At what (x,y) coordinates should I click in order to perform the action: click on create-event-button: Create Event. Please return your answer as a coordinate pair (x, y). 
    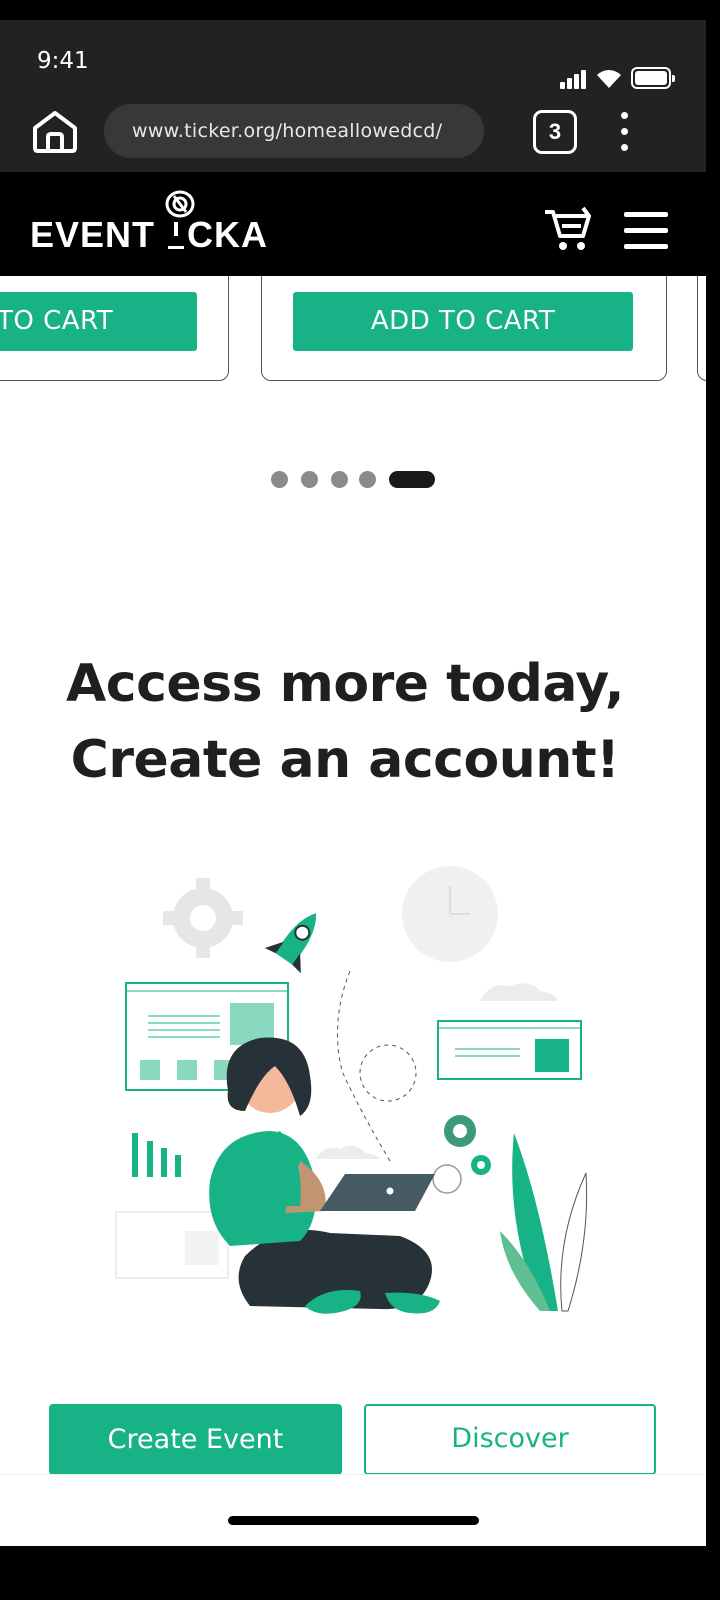
    Looking at the image, I should click on (195, 1439).